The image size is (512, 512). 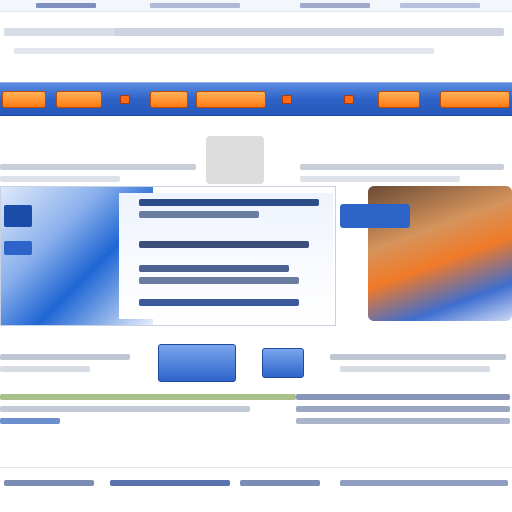 What do you see at coordinates (226, 256) in the screenshot?
I see `feature-text-panel` at bounding box center [226, 256].